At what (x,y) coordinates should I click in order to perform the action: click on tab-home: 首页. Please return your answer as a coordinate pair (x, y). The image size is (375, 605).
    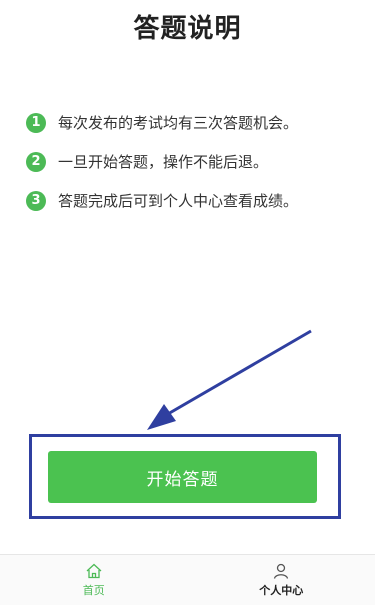
    Looking at the image, I should click on (94, 580).